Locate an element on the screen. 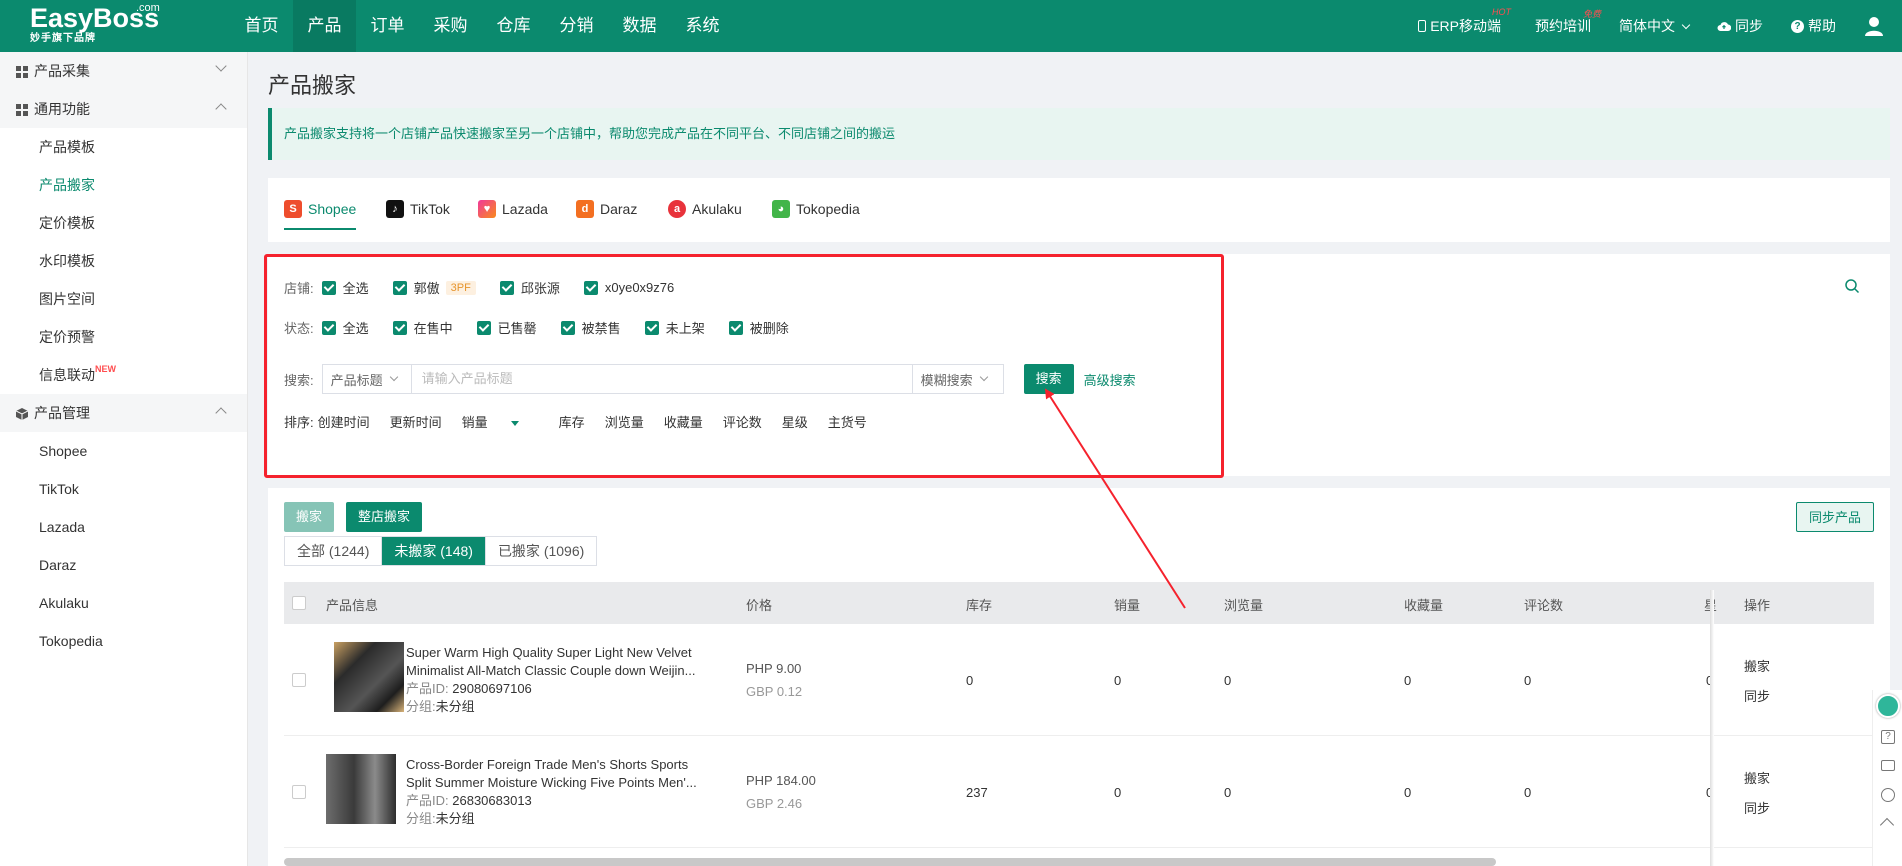 The height and width of the screenshot is (866, 1902). product-id: 26830683013 is located at coordinates (492, 800).